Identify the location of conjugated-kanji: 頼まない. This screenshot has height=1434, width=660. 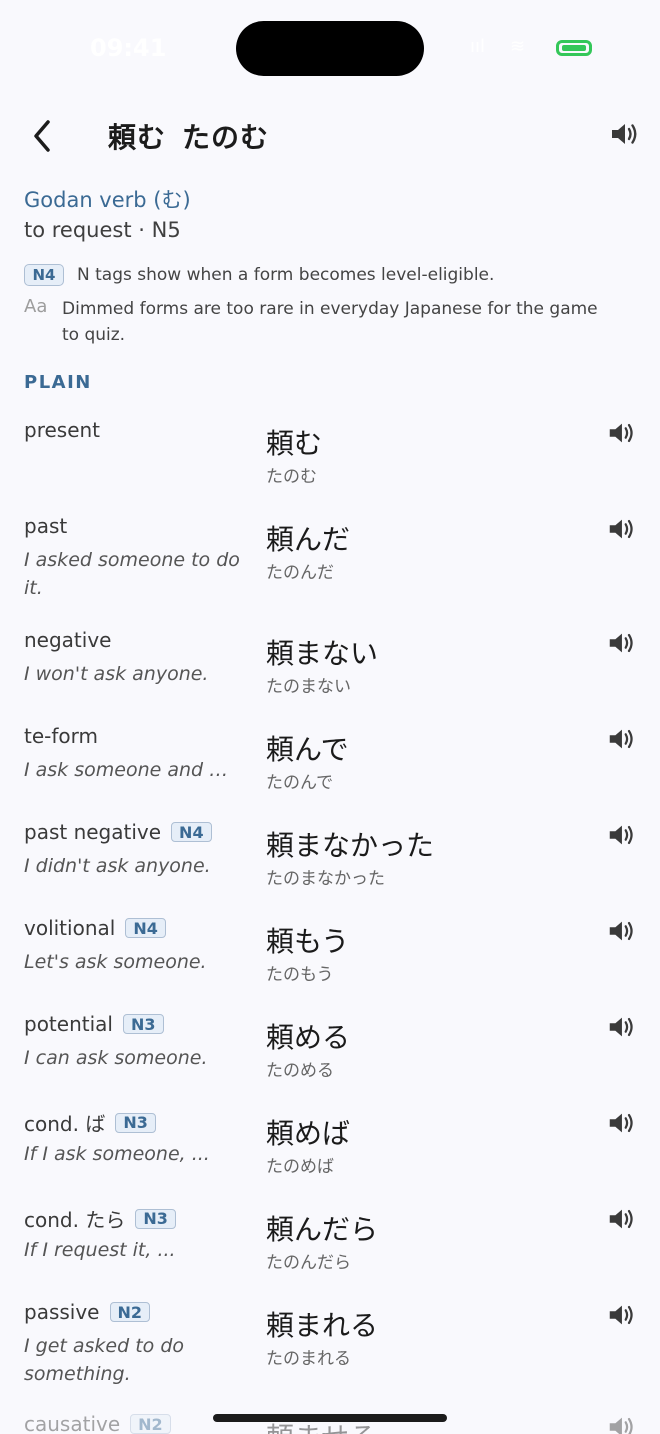
(322, 653).